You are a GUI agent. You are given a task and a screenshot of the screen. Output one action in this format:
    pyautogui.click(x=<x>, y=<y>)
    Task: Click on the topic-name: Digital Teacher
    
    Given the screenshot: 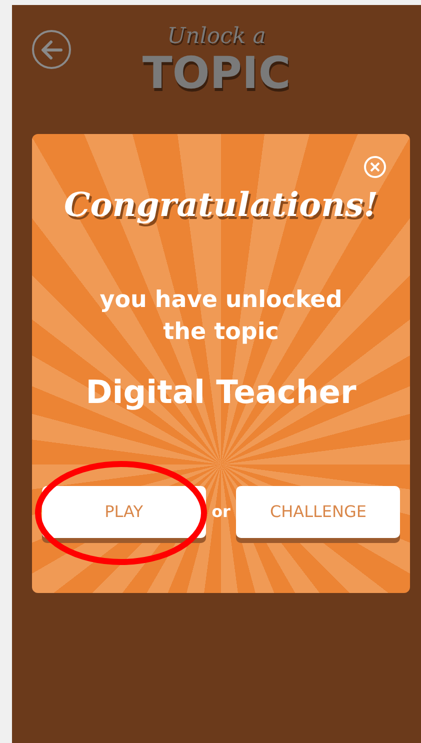 What is the action you would take?
    pyautogui.click(x=221, y=392)
    